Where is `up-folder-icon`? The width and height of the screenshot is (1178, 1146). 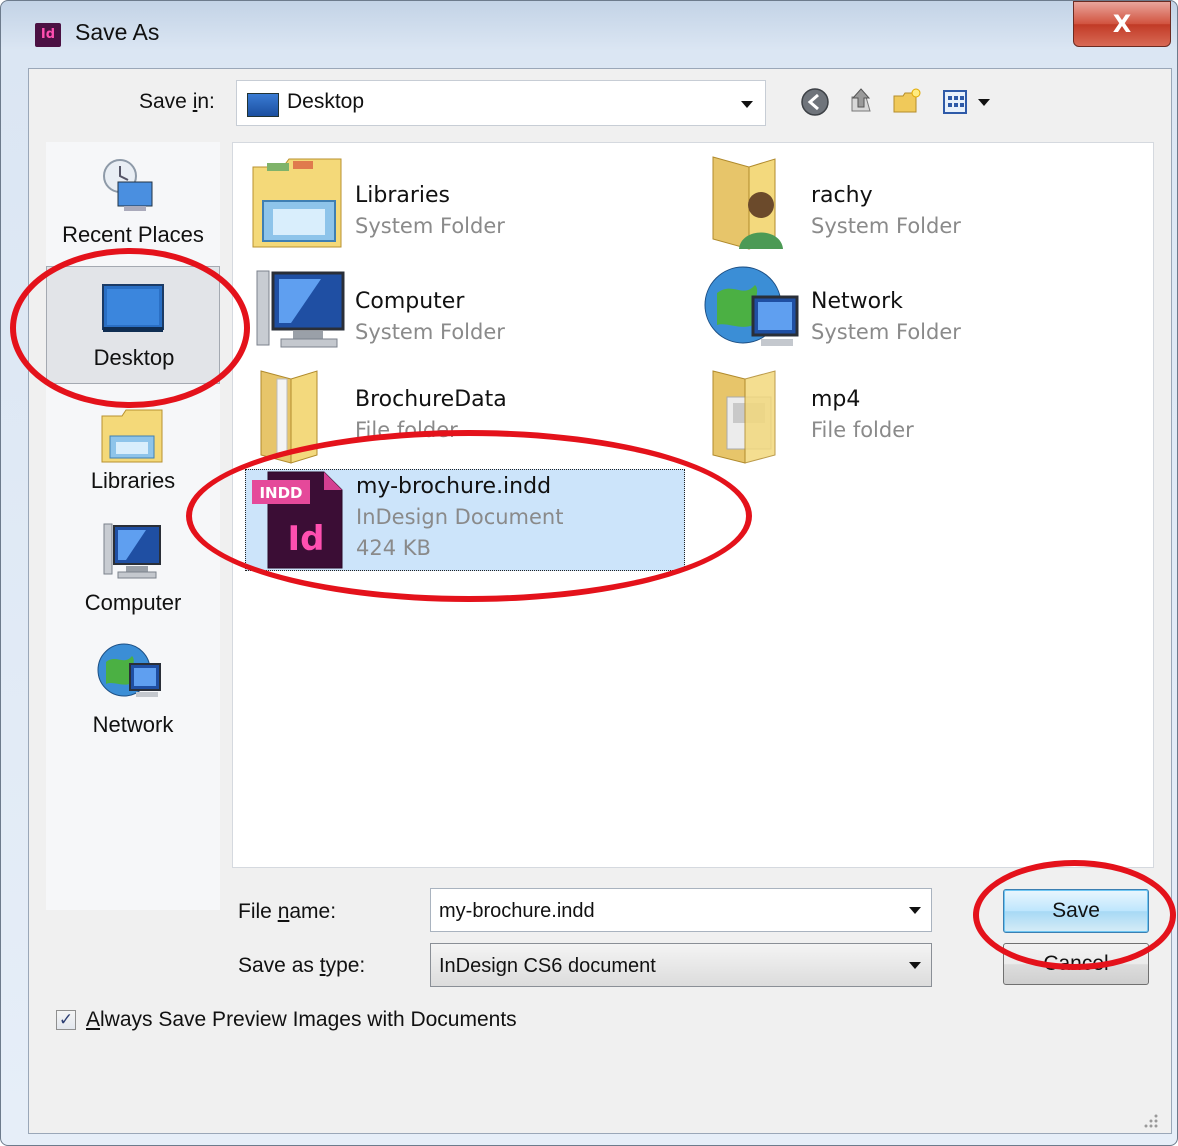 up-folder-icon is located at coordinates (861, 100).